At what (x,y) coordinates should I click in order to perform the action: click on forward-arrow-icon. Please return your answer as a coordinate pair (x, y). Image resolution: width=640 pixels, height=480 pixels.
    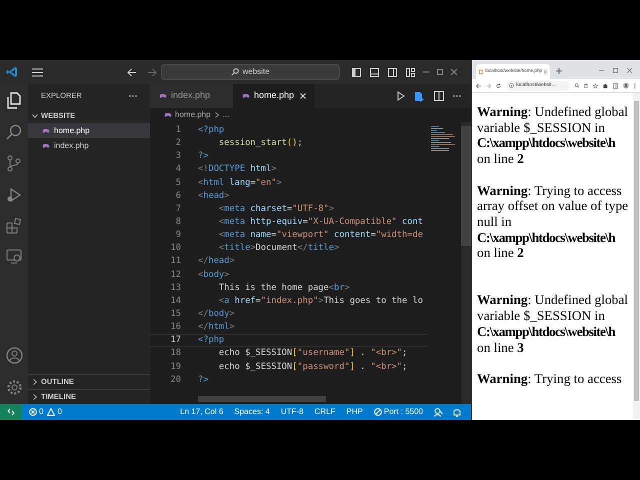
    Looking at the image, I should click on (152, 72).